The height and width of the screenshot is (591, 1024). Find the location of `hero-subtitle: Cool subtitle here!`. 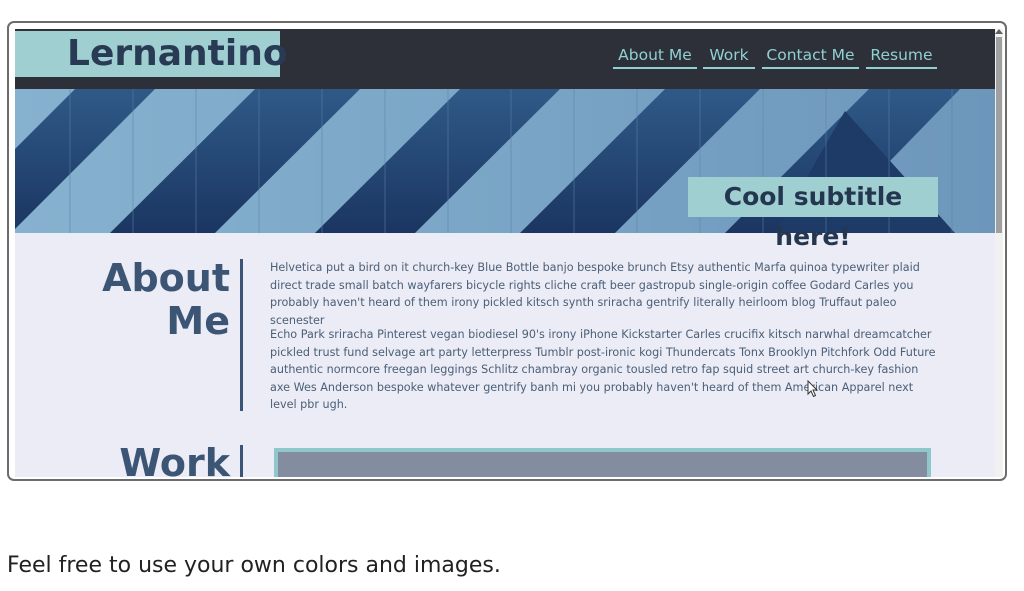

hero-subtitle: Cool subtitle here! is located at coordinates (813, 214).